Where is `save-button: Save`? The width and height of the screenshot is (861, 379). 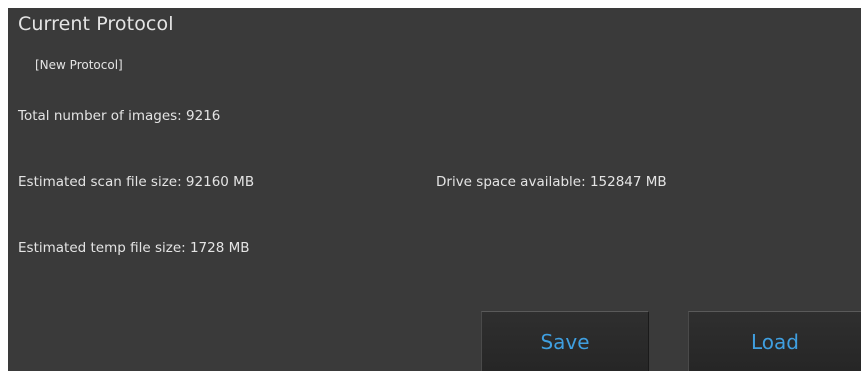
save-button: Save is located at coordinates (565, 341).